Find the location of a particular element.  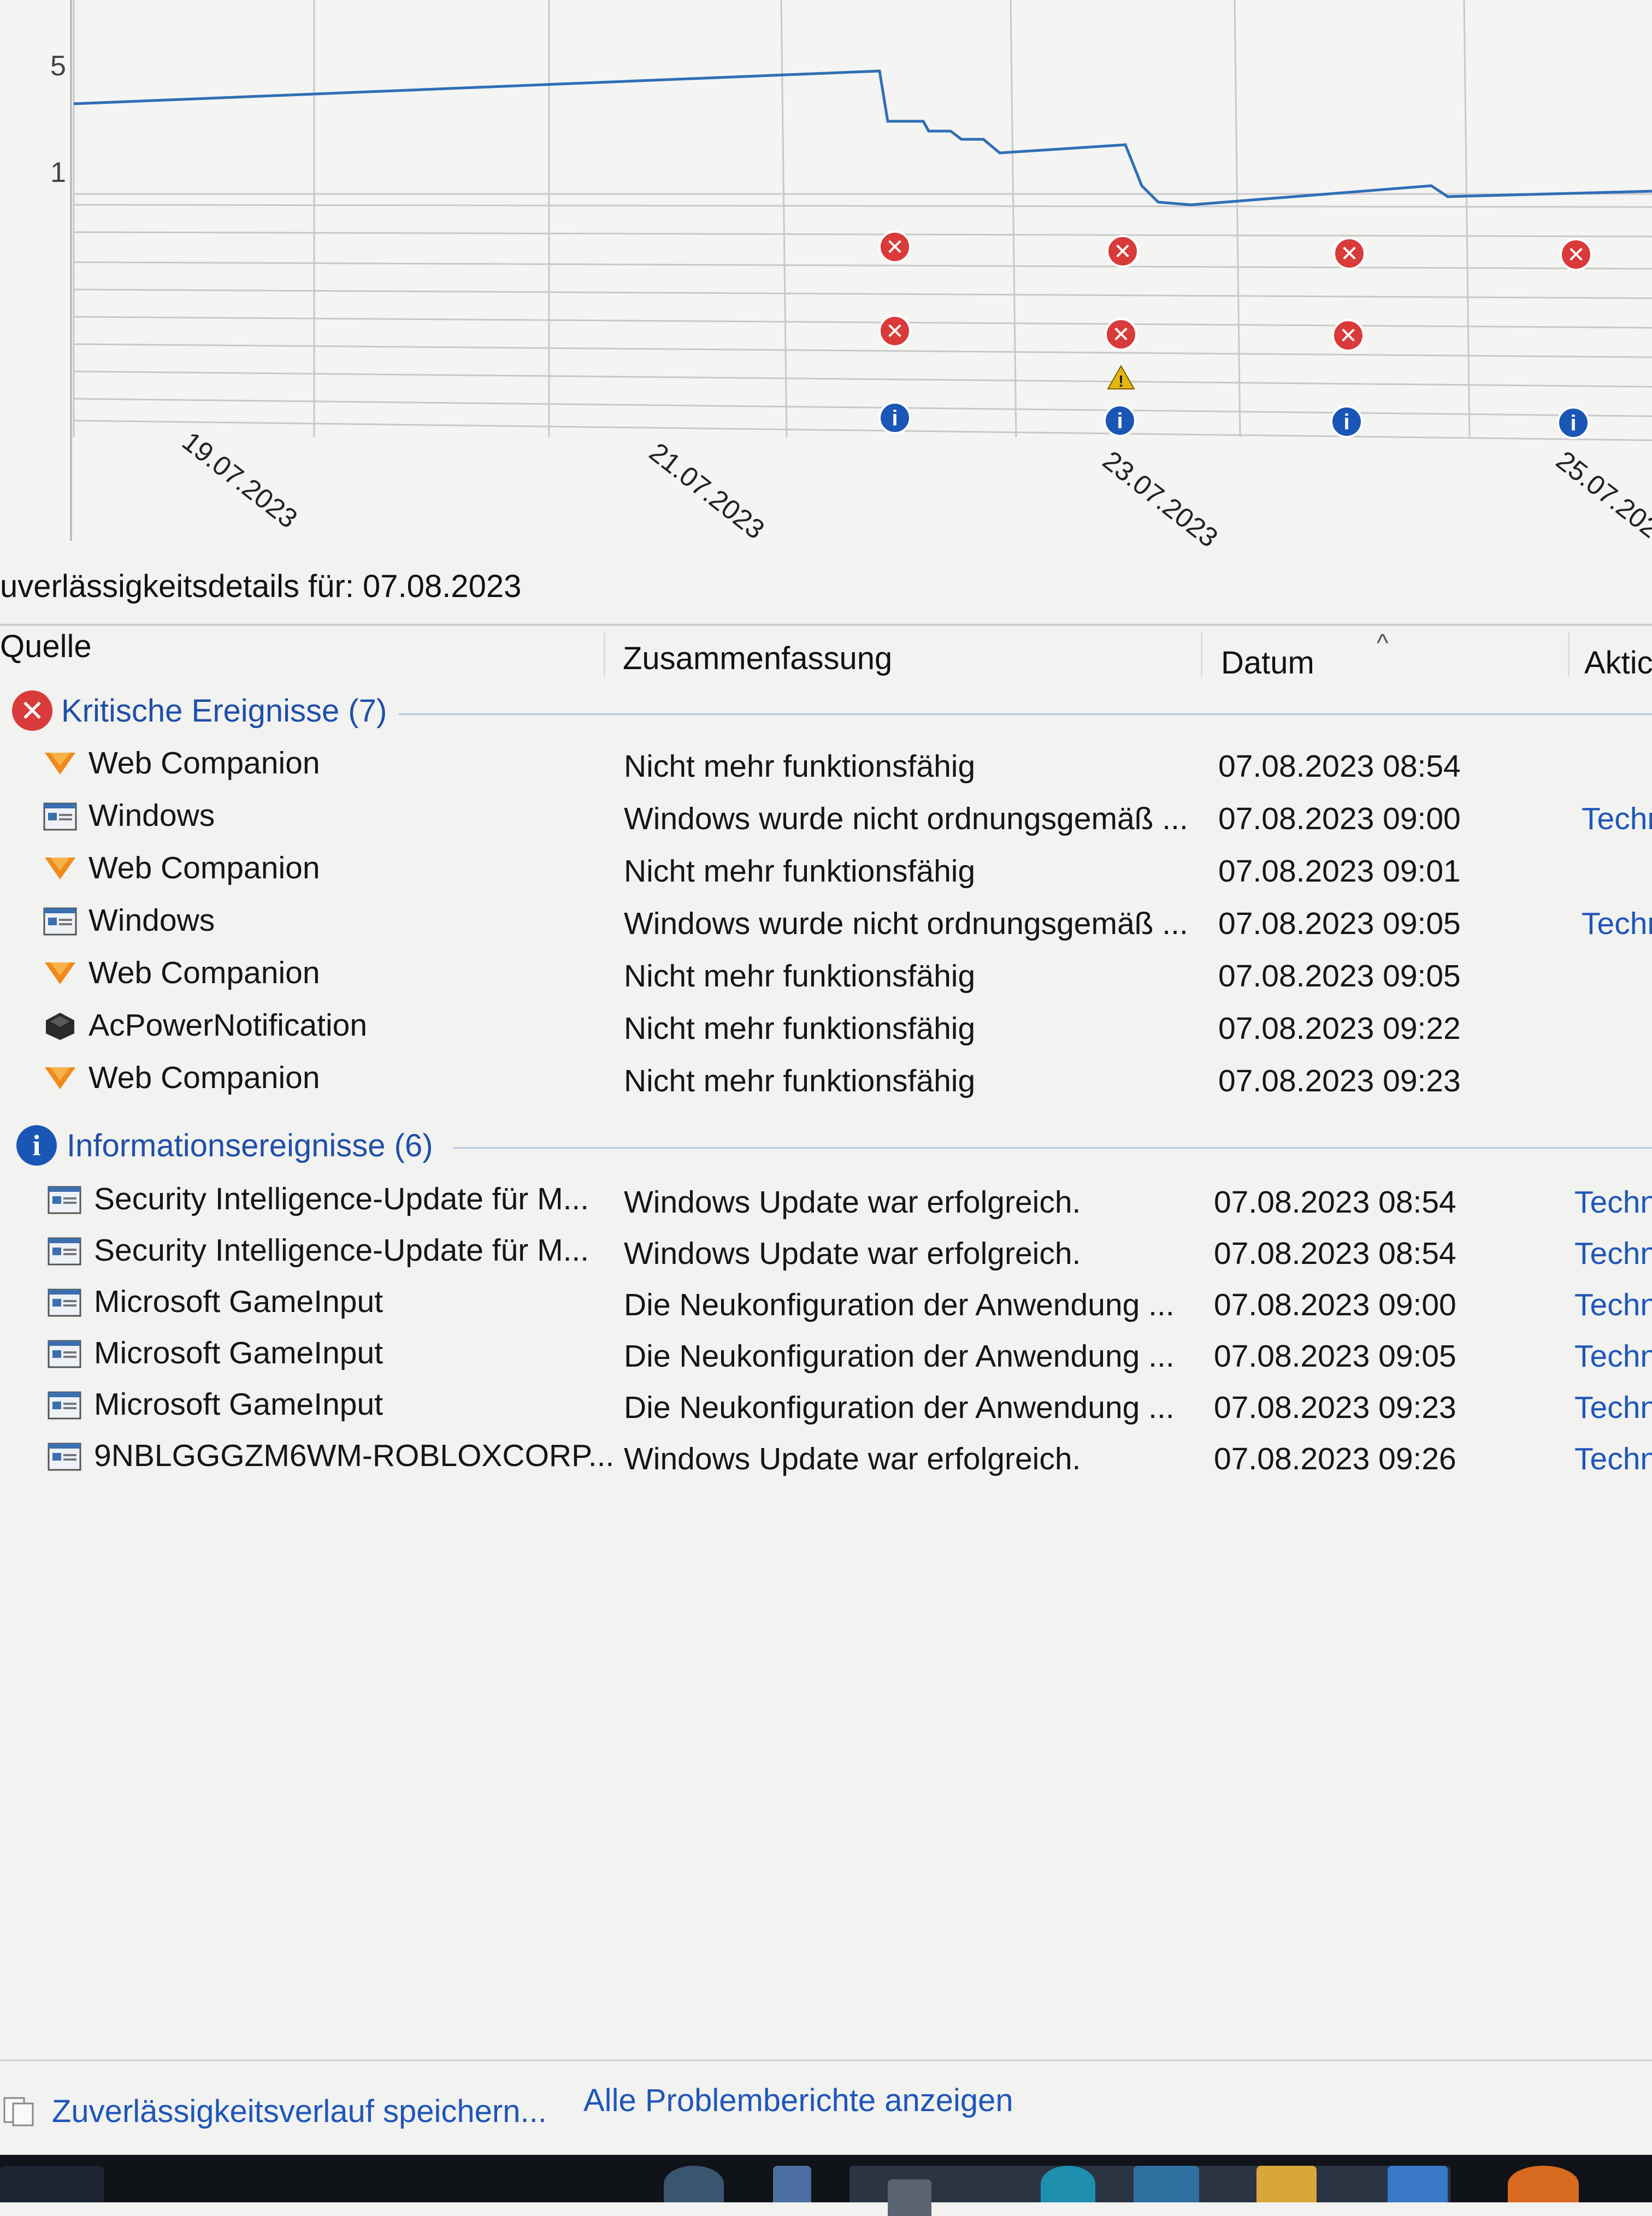

y-tick-label: 5 is located at coordinates (58, 66).